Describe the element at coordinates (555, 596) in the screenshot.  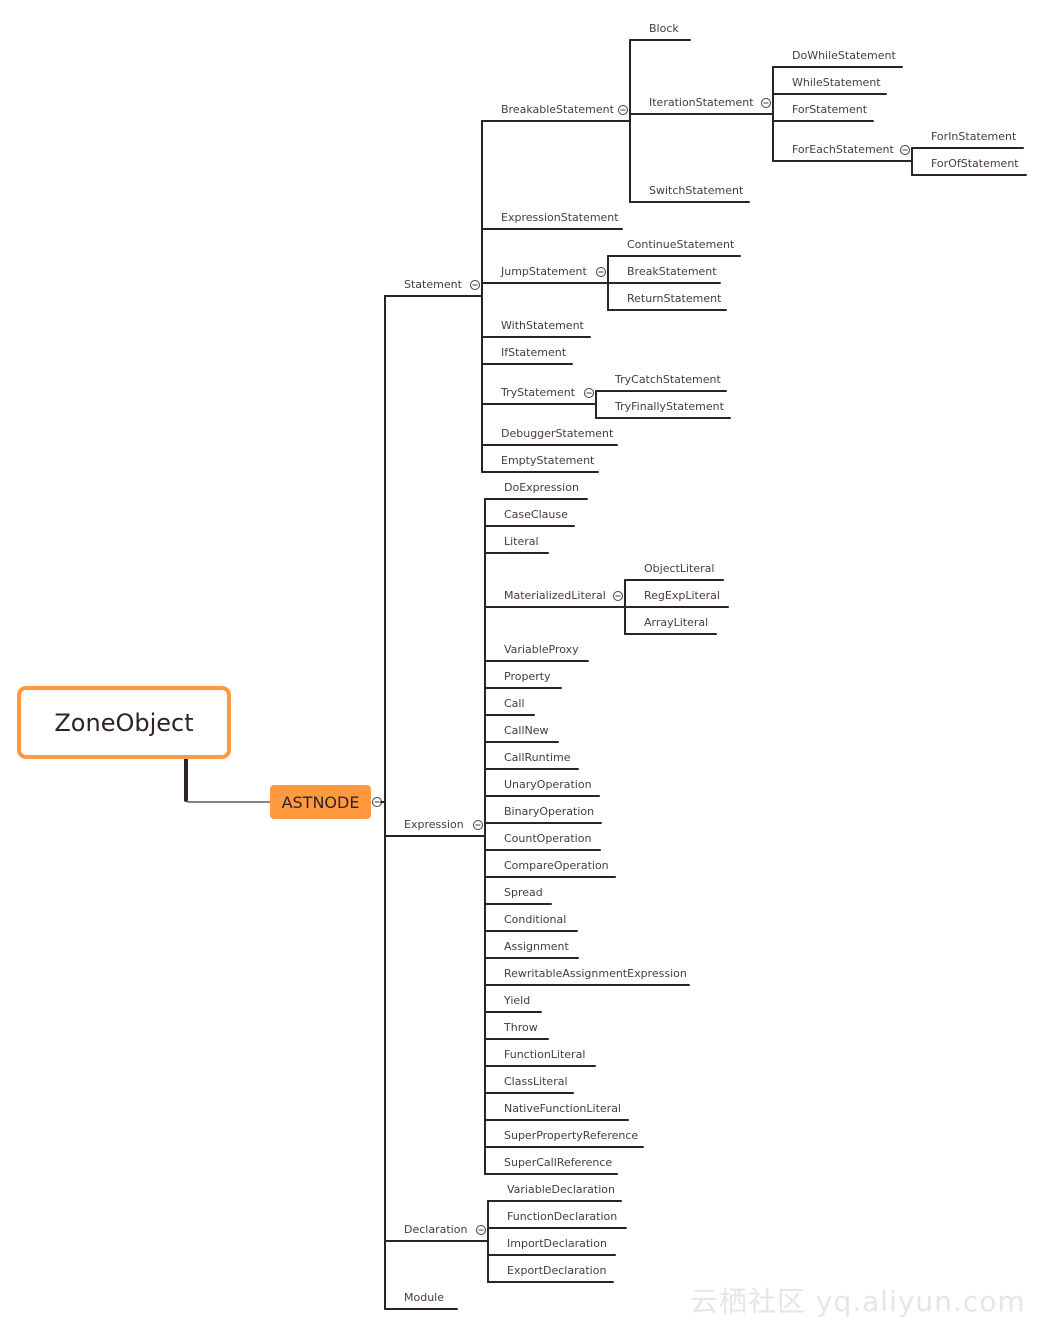
I see `topic-materialized-literal: MaterializedLiteral` at that location.